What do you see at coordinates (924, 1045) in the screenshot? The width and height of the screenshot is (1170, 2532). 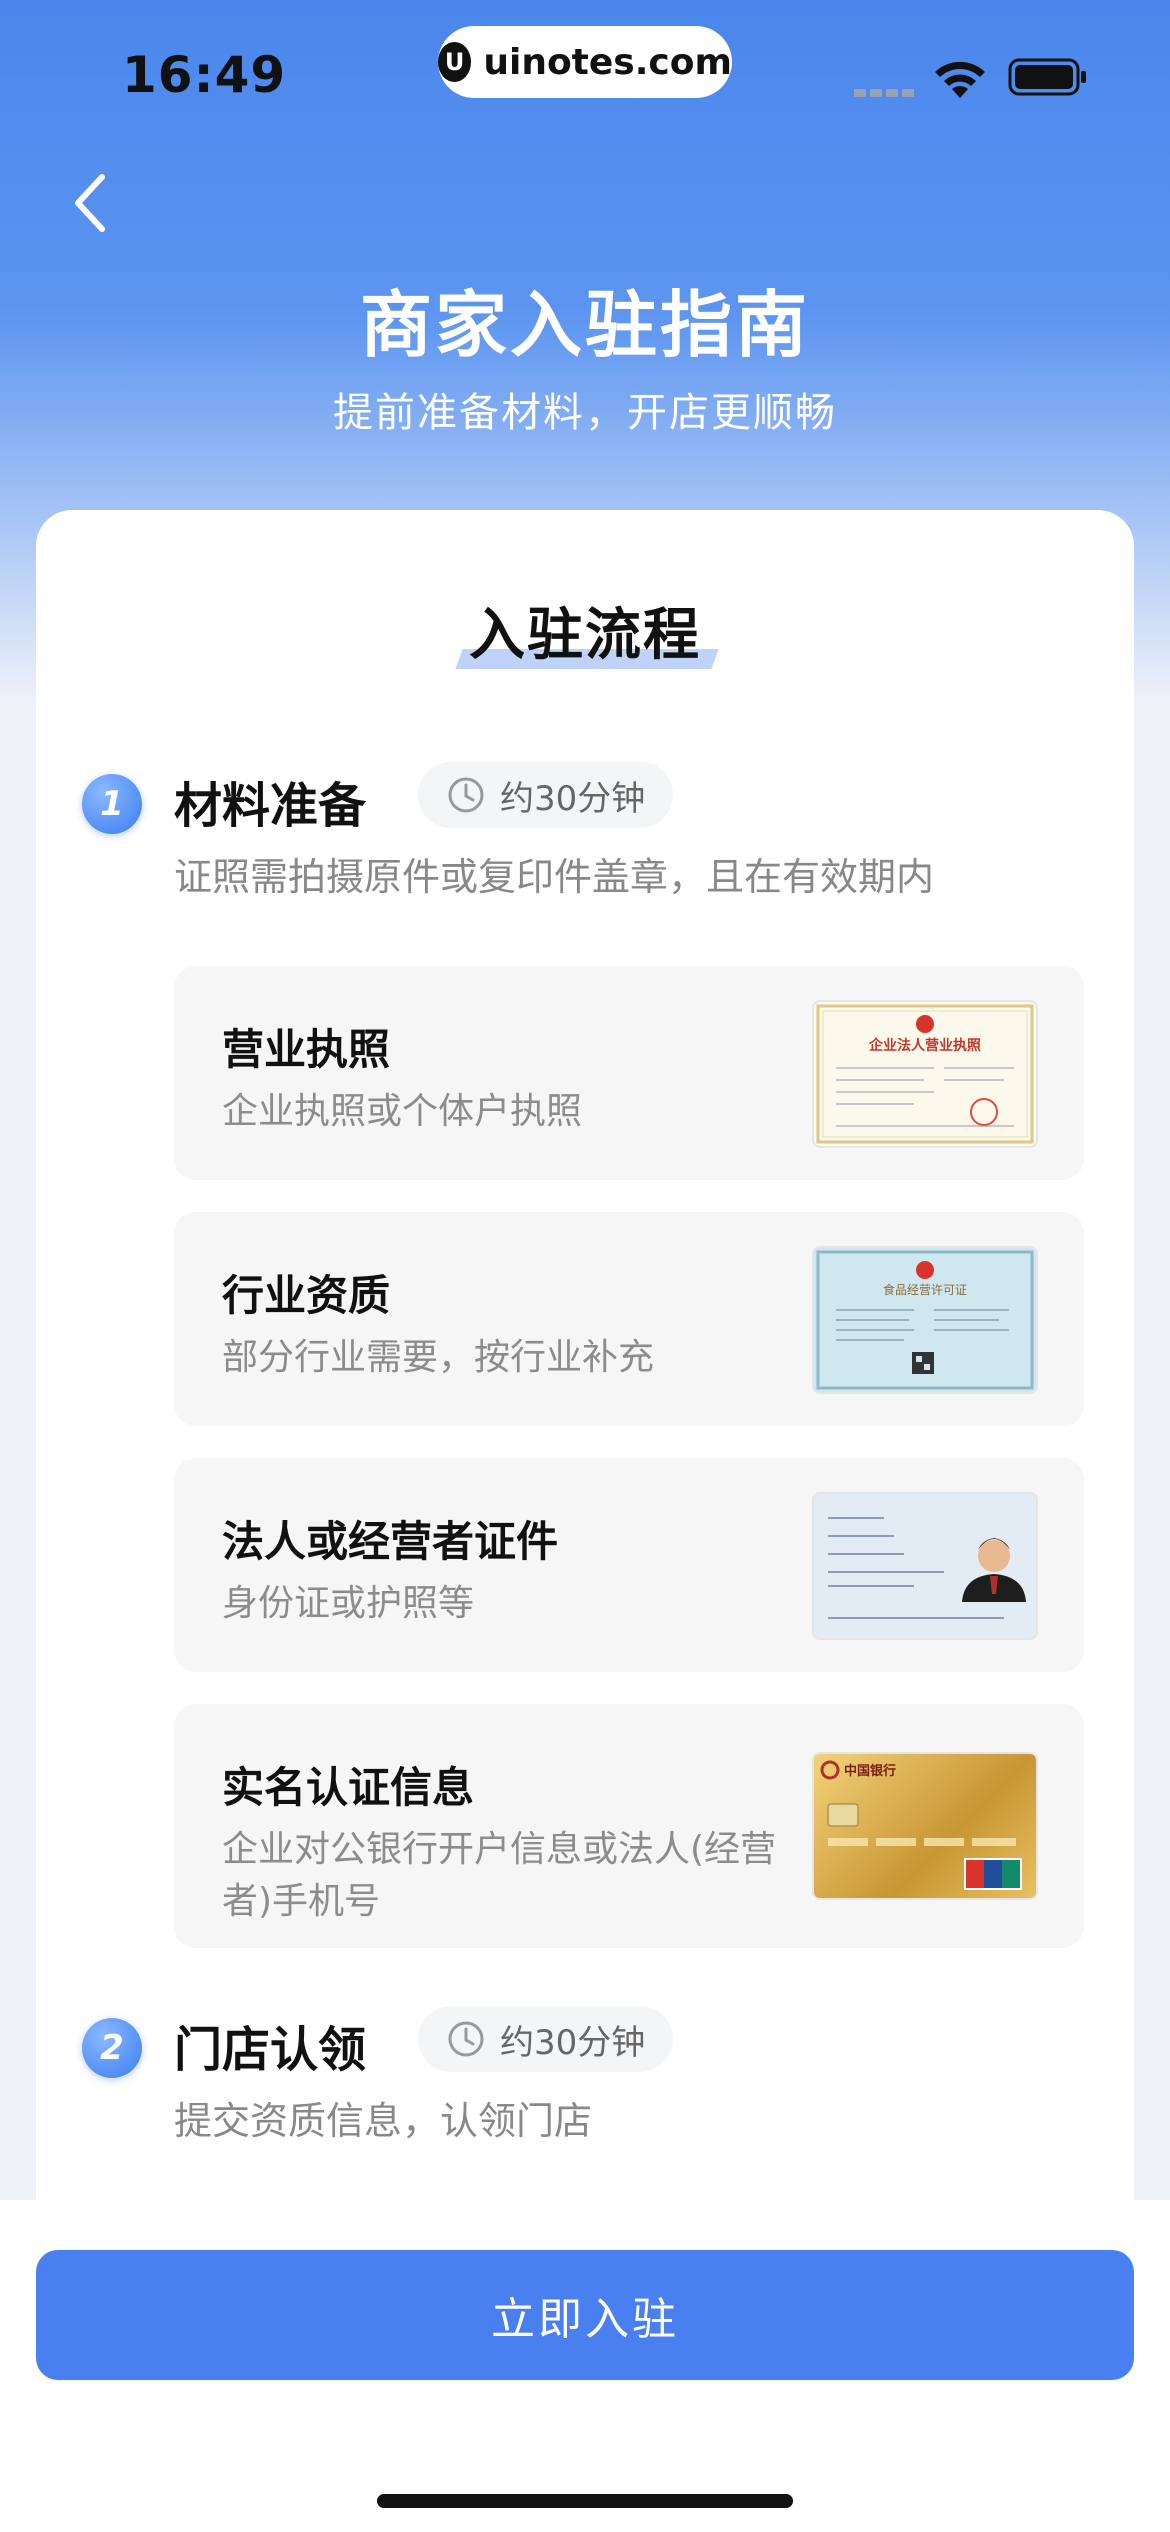 I see `svg-text: 企业法人营业执照` at bounding box center [924, 1045].